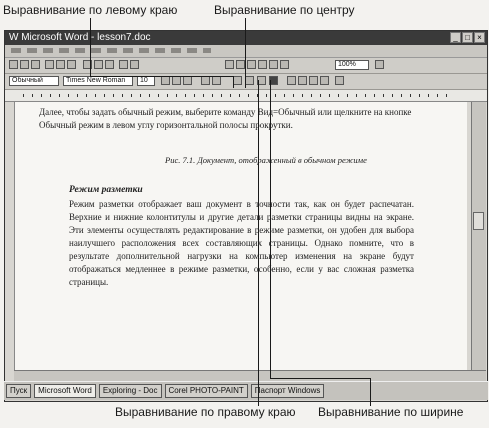  Describe the element at coordinates (251, 64) in the screenshot. I see `columns-icon` at that location.